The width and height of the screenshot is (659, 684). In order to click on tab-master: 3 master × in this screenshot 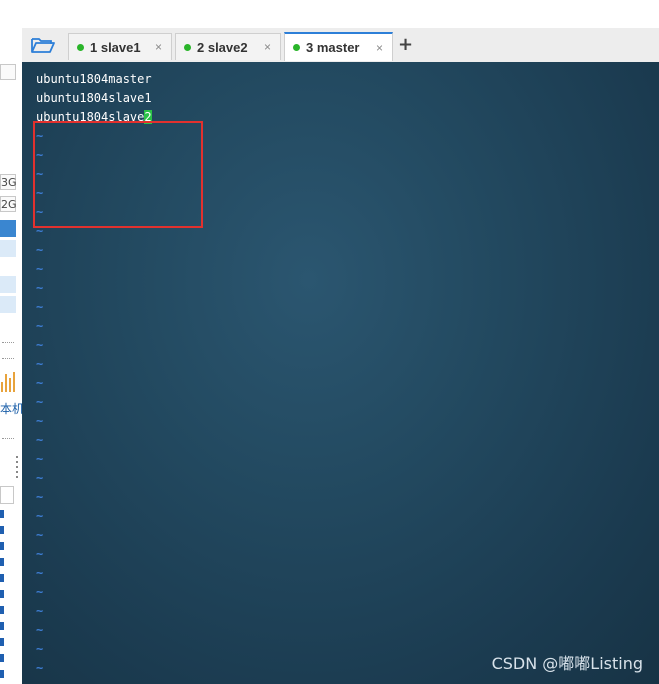, I will do `click(338, 46)`.